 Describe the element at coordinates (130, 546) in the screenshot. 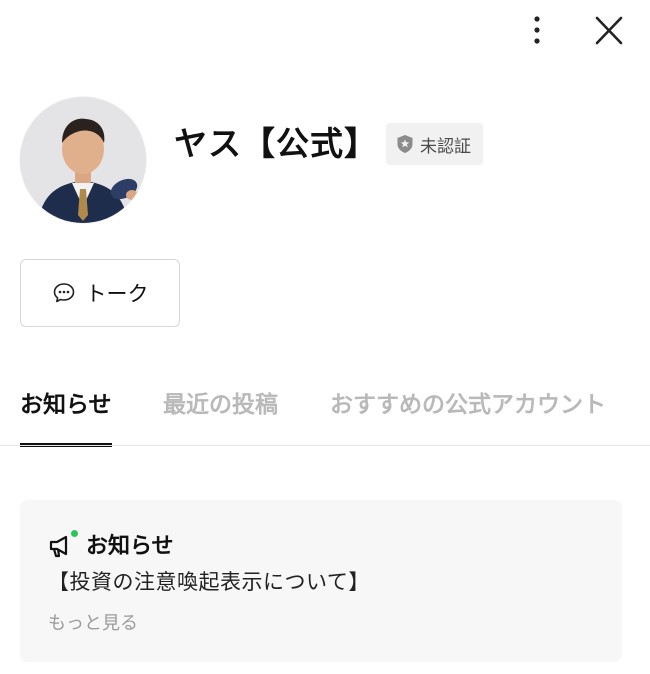

I see `notice-heading: お知らせ` at that location.